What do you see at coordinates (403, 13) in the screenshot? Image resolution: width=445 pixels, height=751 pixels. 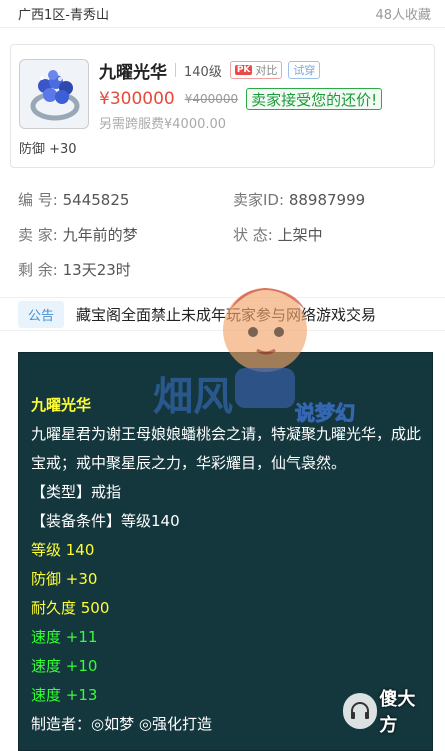 I see `favorites-count: 48人收藏` at bounding box center [403, 13].